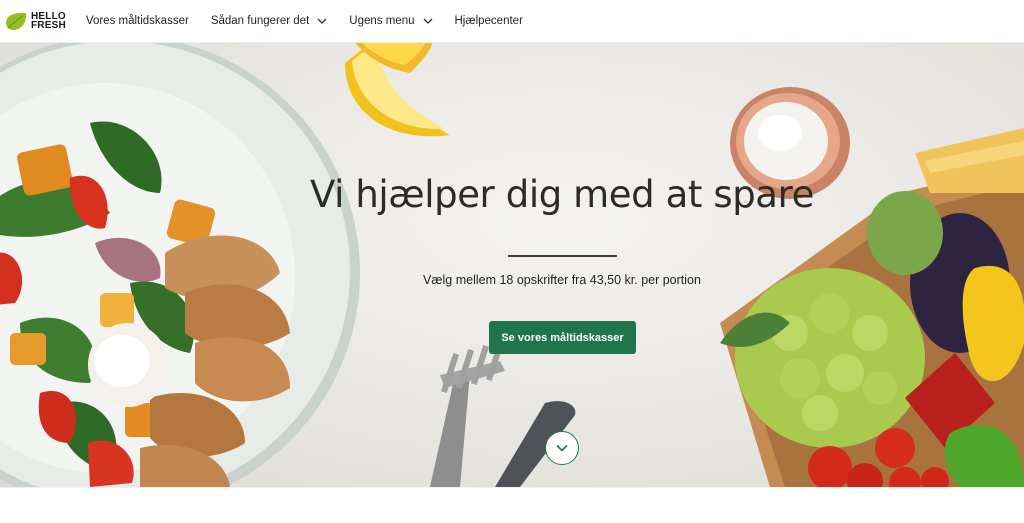 The image size is (1024, 523). Describe the element at coordinates (503, 414) in the screenshot. I see `cutlery-image` at that location.